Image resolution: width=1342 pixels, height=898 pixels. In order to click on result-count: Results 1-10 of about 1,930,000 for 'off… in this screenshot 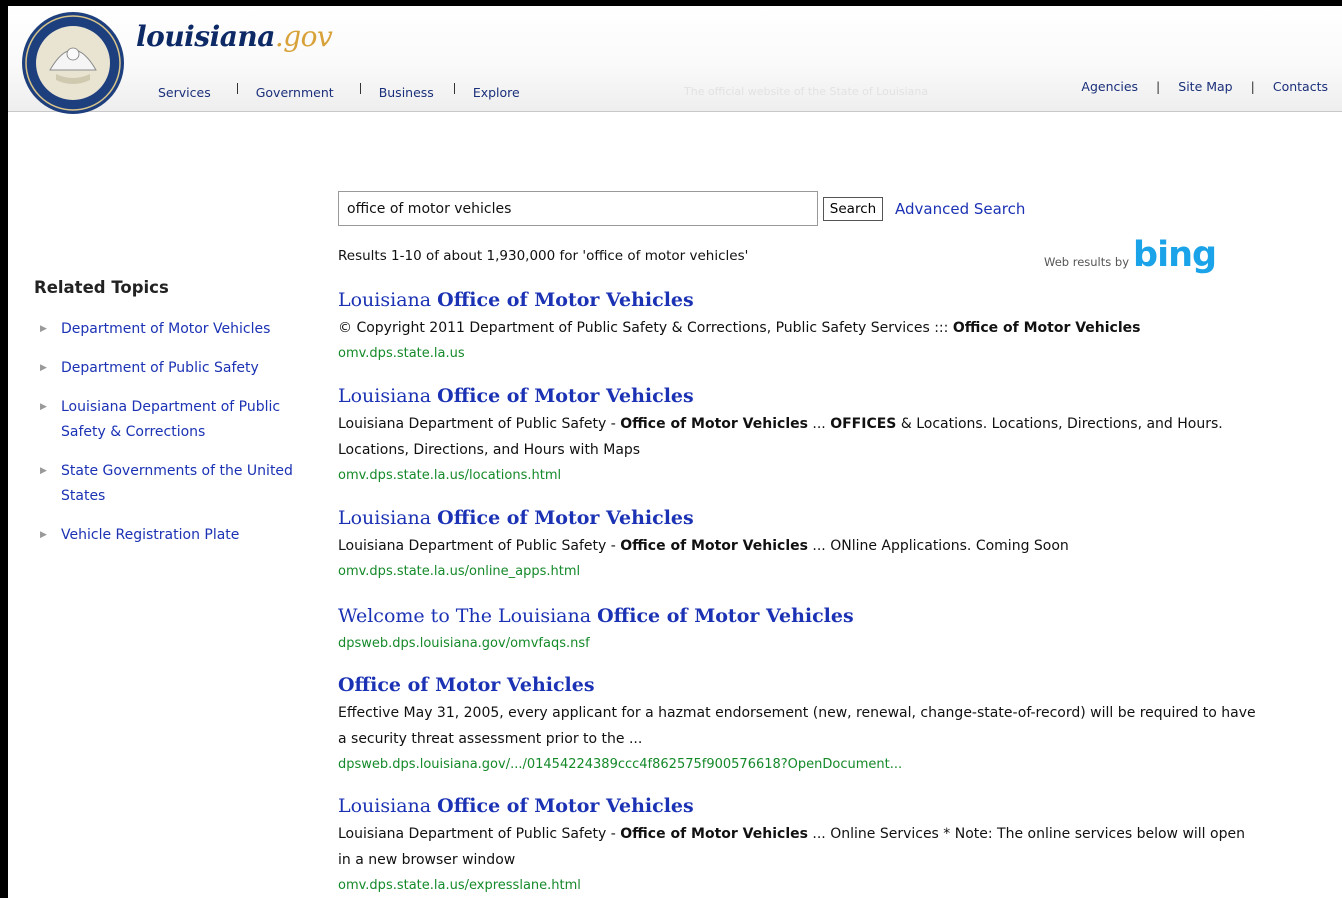, I will do `click(543, 256)`.